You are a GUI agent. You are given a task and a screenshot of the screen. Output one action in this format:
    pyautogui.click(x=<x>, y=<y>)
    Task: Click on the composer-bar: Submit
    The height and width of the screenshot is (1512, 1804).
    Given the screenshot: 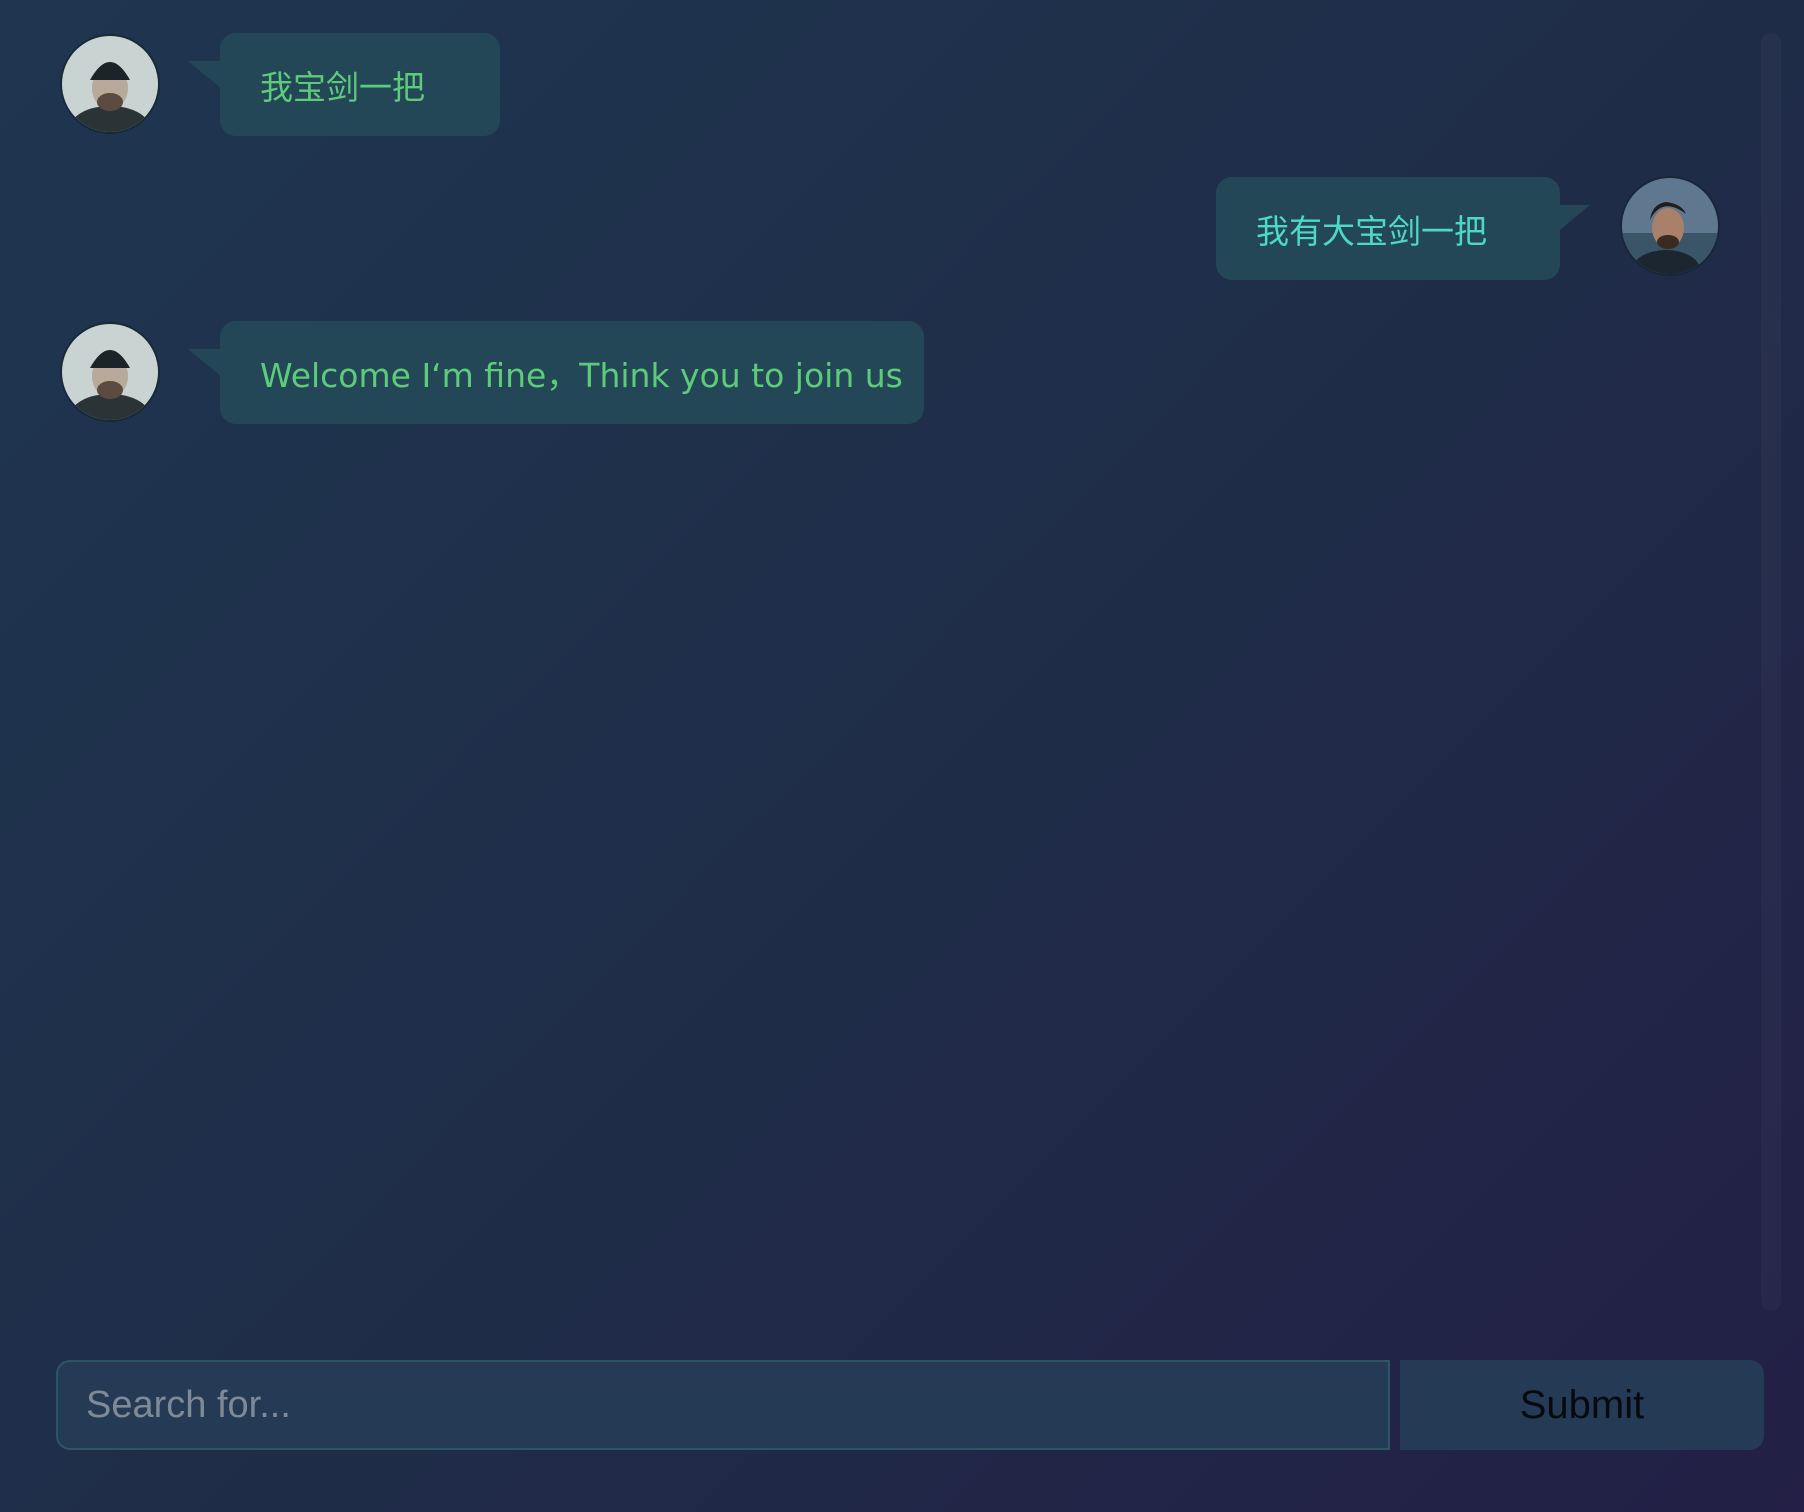 What is the action you would take?
    pyautogui.click(x=910, y=1405)
    